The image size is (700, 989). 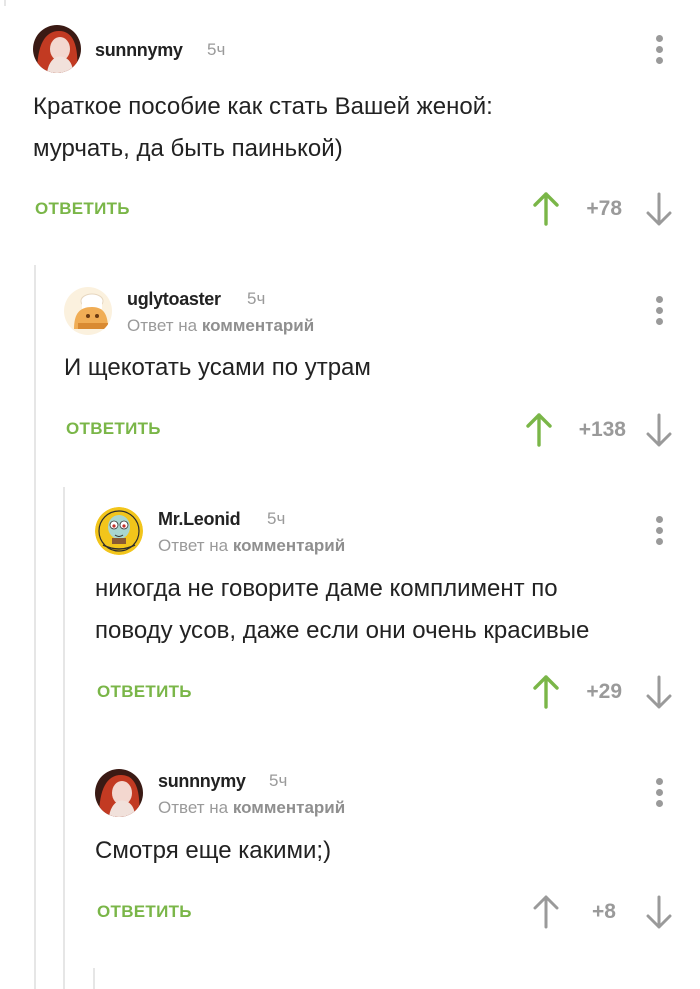 I want to click on reply-to-link: комментарий, so click(x=289, y=807).